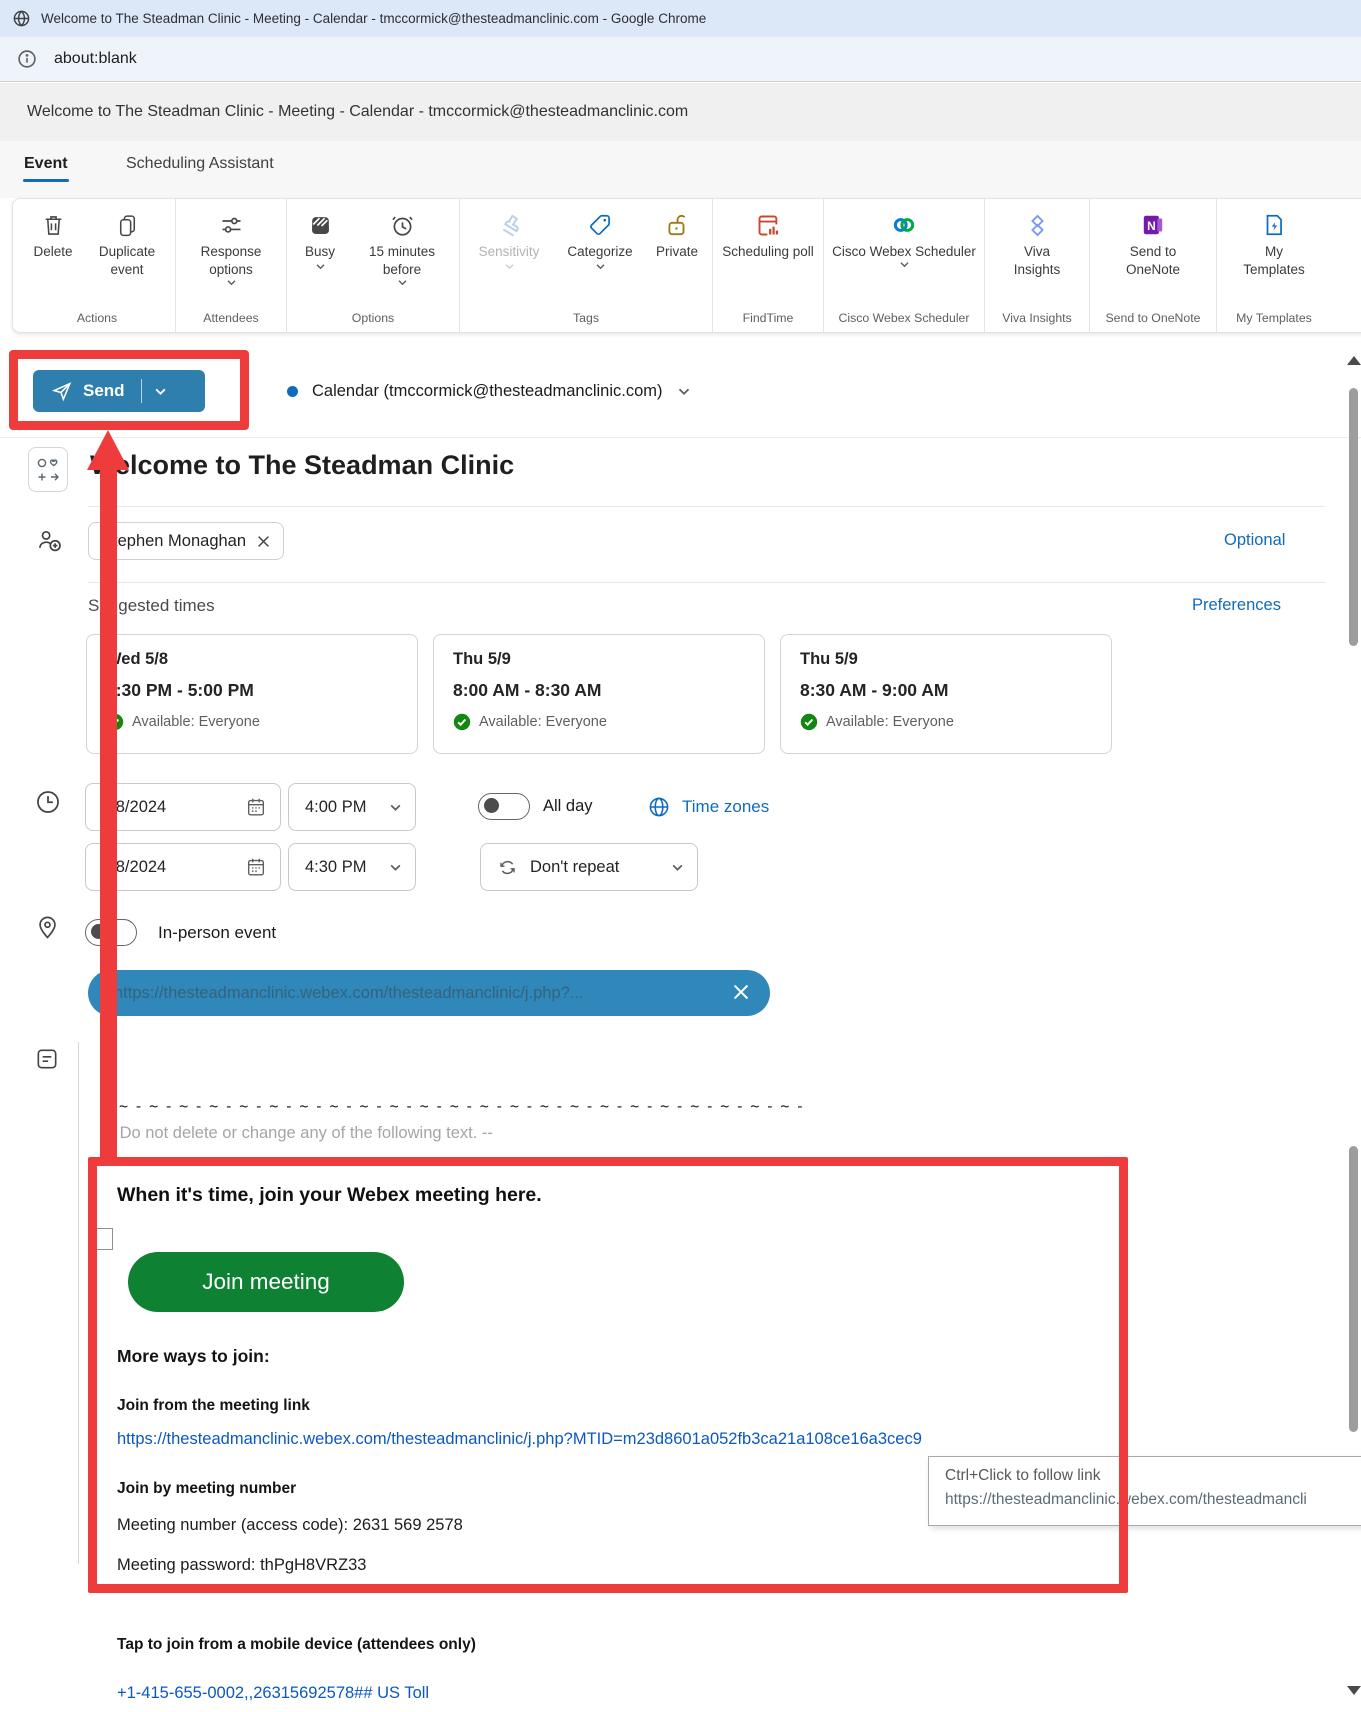 This screenshot has height=1712, width=1361. I want to click on reminder-button: 15 minutes before, so click(402, 242).